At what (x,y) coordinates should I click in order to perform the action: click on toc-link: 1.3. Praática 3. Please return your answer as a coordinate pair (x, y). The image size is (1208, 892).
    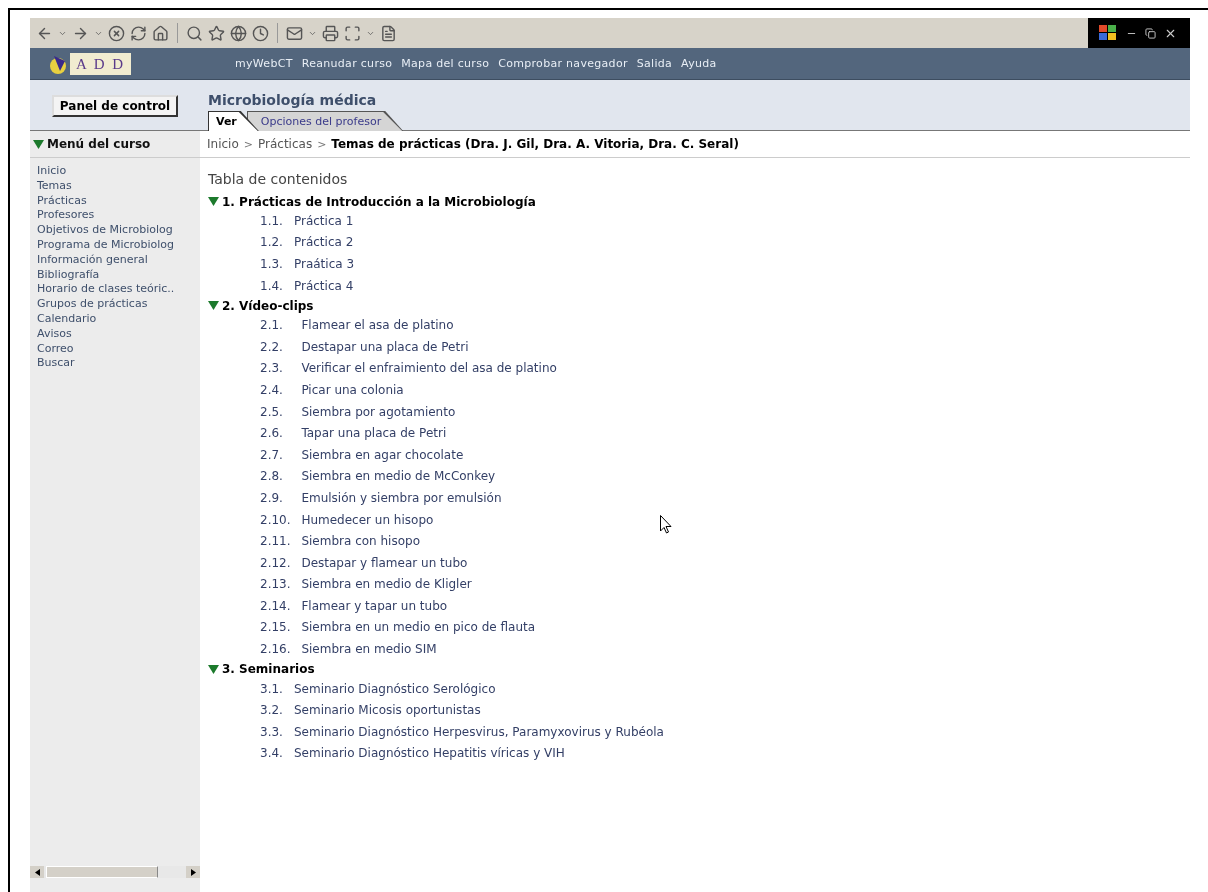
    Looking at the image, I should click on (699, 264).